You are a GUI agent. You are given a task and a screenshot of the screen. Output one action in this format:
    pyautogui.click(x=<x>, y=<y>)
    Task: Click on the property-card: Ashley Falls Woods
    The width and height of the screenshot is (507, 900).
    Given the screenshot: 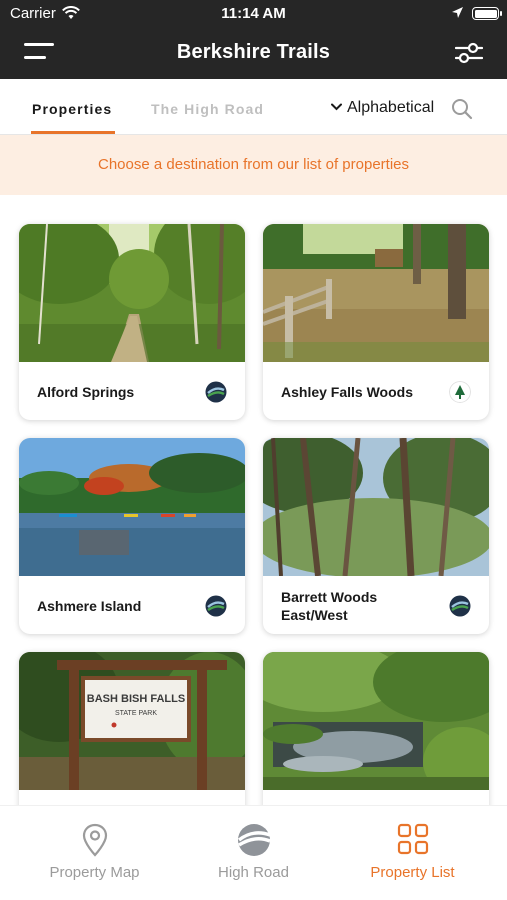 What is the action you would take?
    pyautogui.click(x=376, y=322)
    